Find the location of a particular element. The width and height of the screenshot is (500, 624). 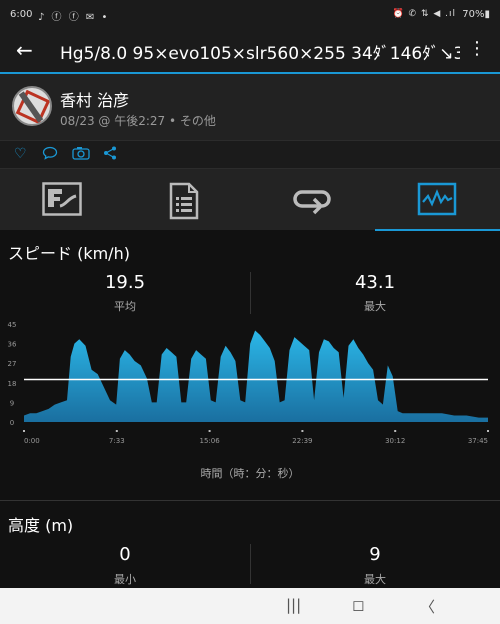

tab-stats is located at coordinates (187, 200).